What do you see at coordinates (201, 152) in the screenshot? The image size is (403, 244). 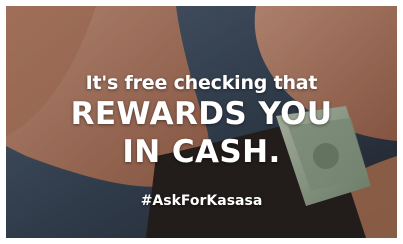 I see `headline-line-2: IN CASH.` at bounding box center [201, 152].